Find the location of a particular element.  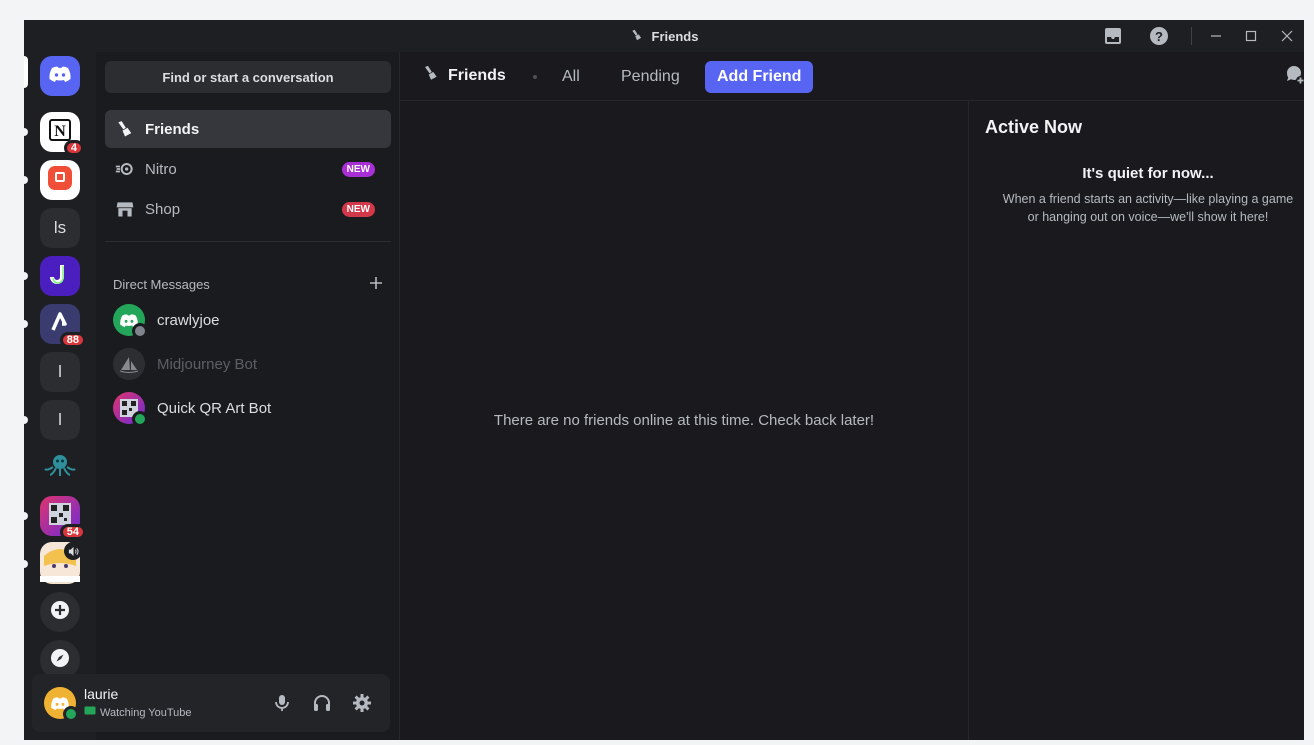

headphones-icon is located at coordinates (322, 703).